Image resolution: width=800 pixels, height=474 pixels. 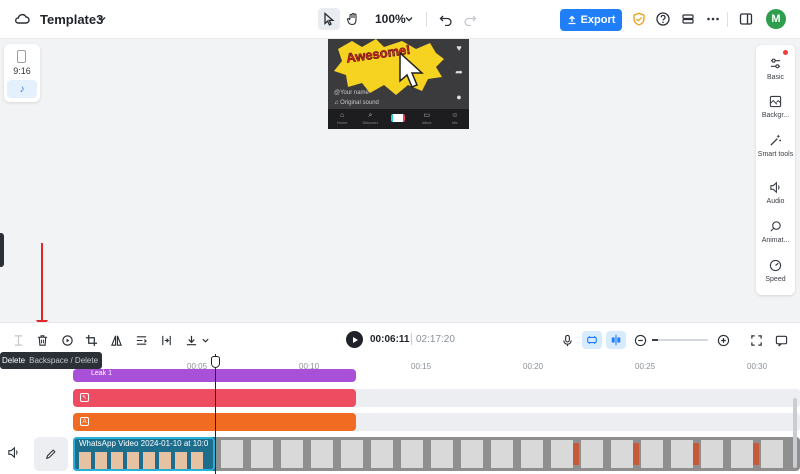 What do you see at coordinates (680, 340) in the screenshot?
I see `timeline-zoom-slider` at bounding box center [680, 340].